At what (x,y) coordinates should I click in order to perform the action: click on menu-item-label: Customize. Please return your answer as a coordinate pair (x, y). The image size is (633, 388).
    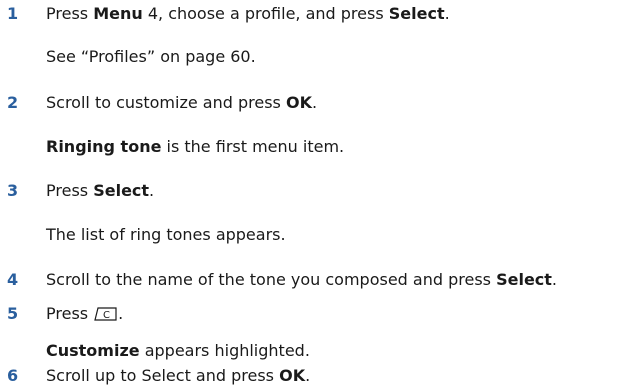
    Looking at the image, I should click on (93, 350).